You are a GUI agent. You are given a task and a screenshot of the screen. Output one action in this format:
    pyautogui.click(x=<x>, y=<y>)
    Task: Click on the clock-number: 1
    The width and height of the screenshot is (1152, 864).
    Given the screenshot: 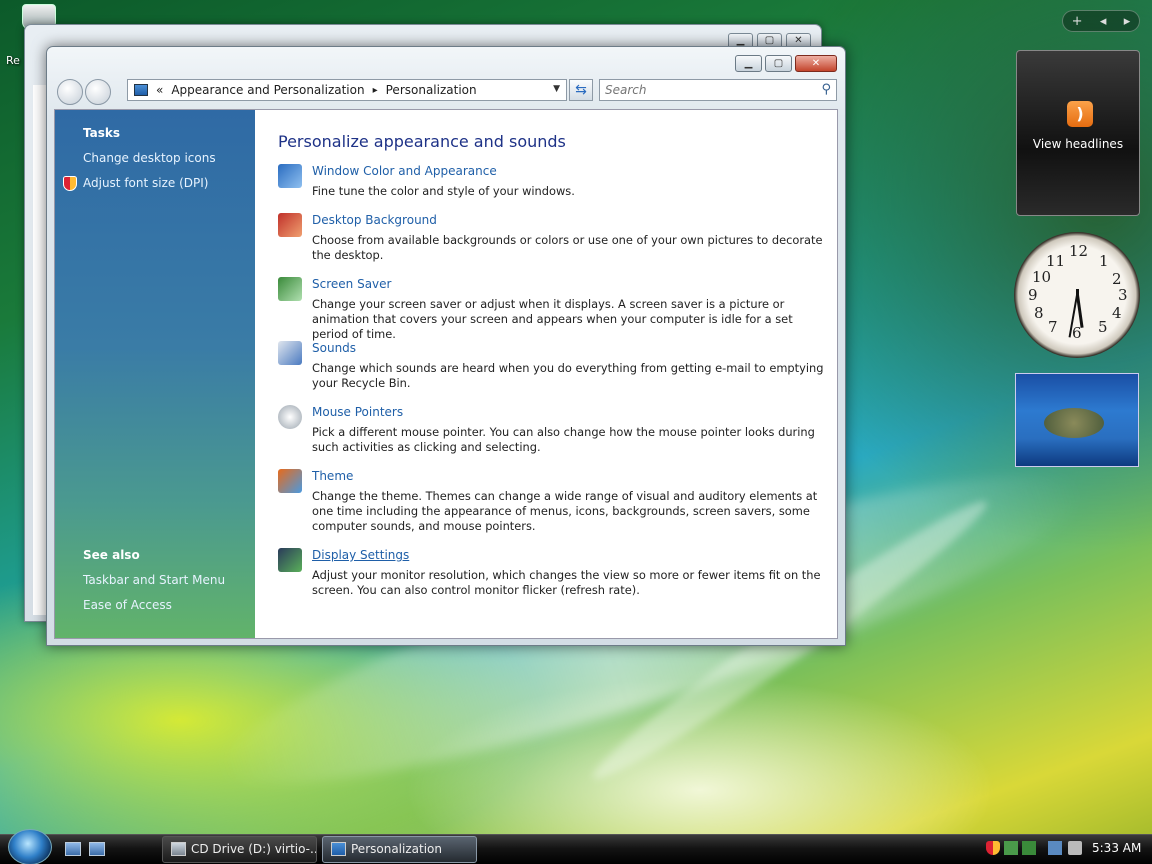 What is the action you would take?
    pyautogui.click(x=1104, y=261)
    